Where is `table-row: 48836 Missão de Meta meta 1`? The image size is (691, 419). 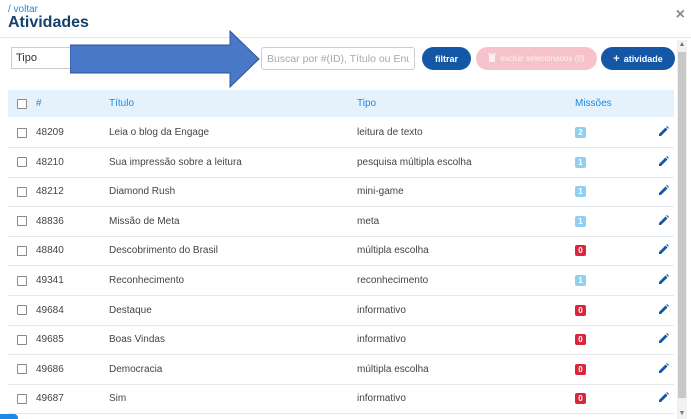 table-row: 48836 Missão de Meta meta 1 is located at coordinates (341, 222).